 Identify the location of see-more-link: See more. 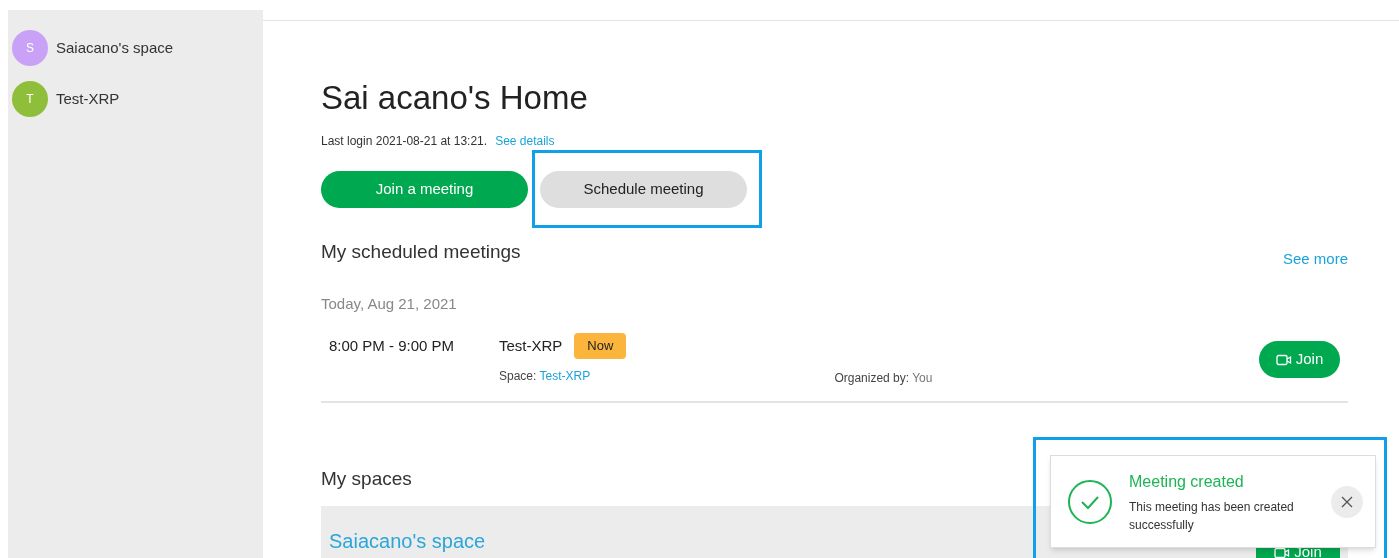
(1315, 259).